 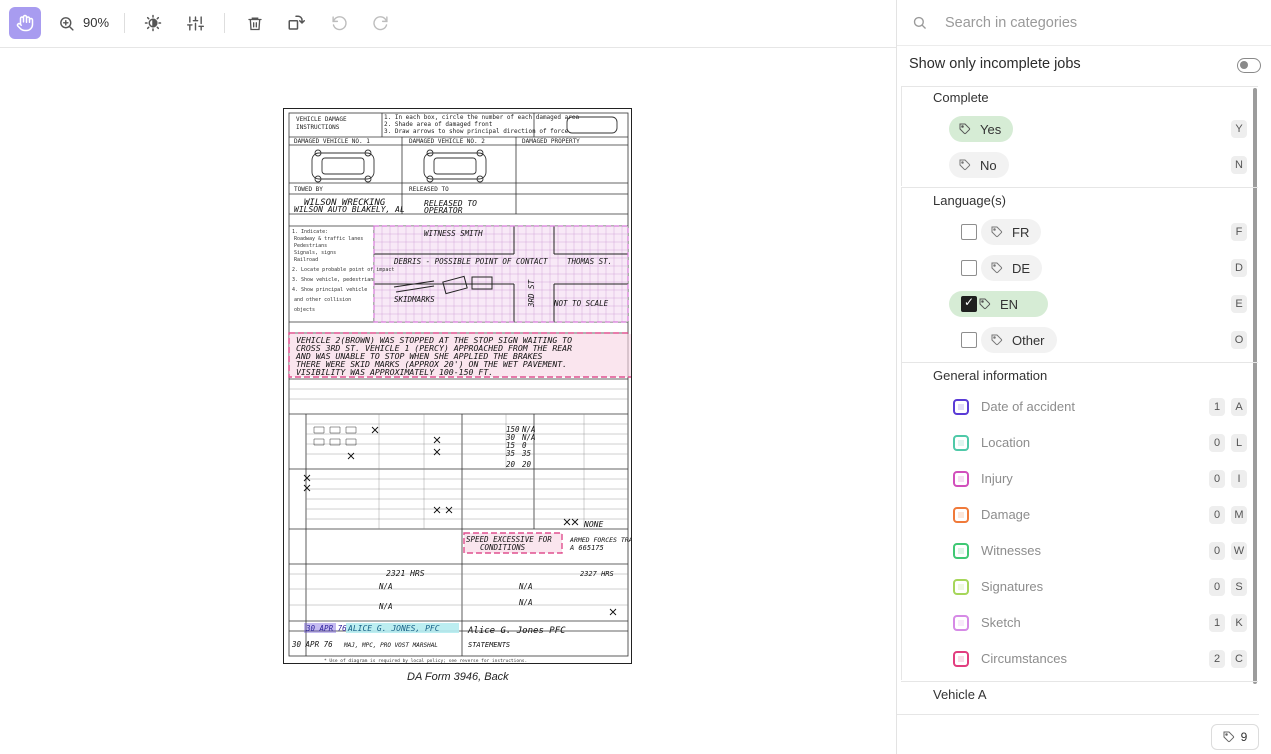 I want to click on zoom-level: 90%, so click(x=96, y=22).